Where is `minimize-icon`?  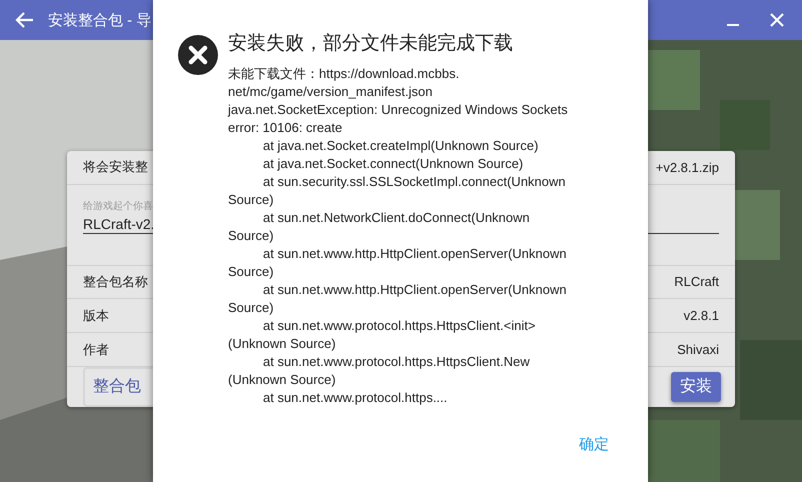
minimize-icon is located at coordinates (733, 25).